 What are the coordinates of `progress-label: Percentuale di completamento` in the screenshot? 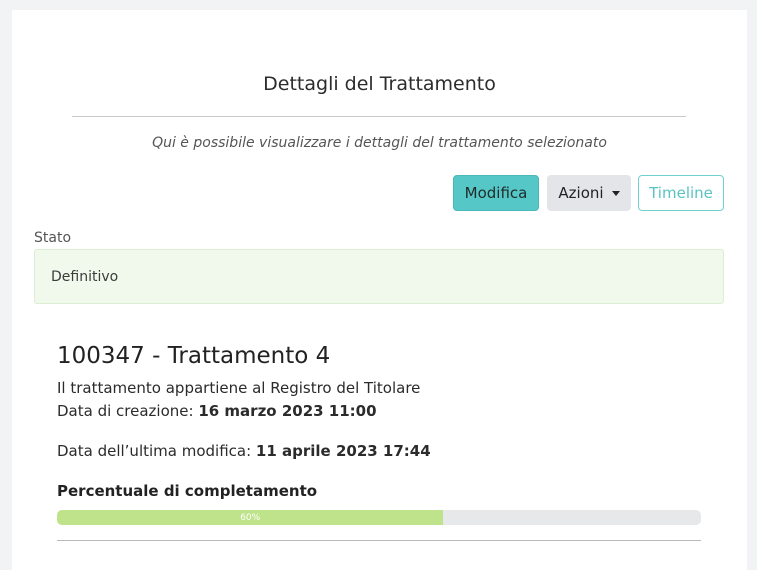 It's located at (187, 491).